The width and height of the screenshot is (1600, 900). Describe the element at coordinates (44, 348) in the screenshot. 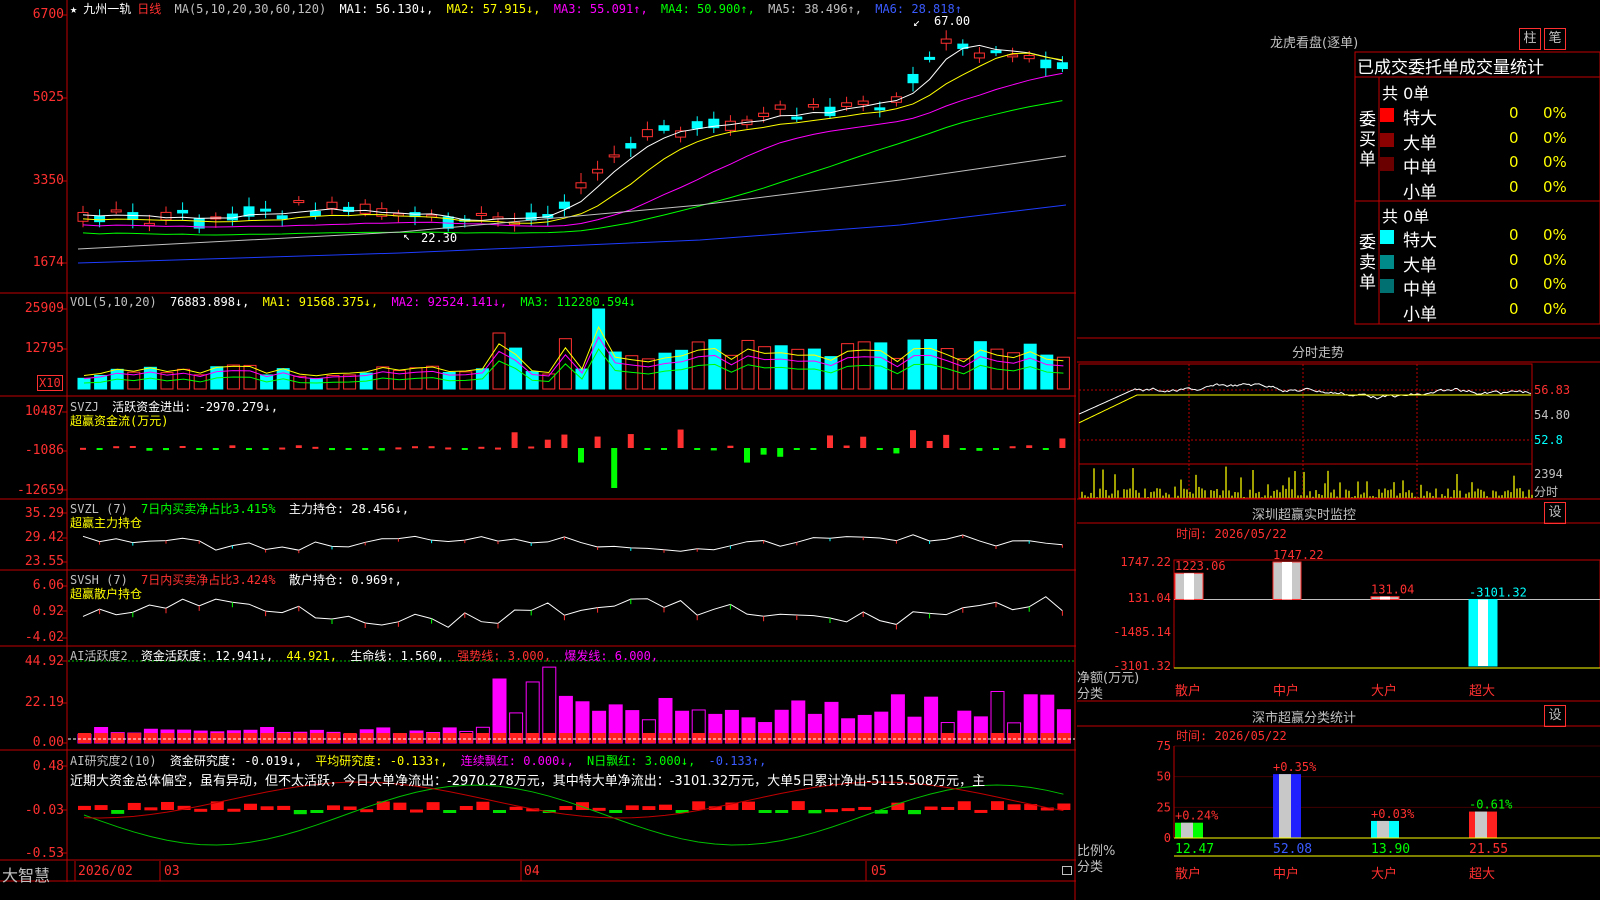

I see `vol-ytick-2: 12795` at that location.